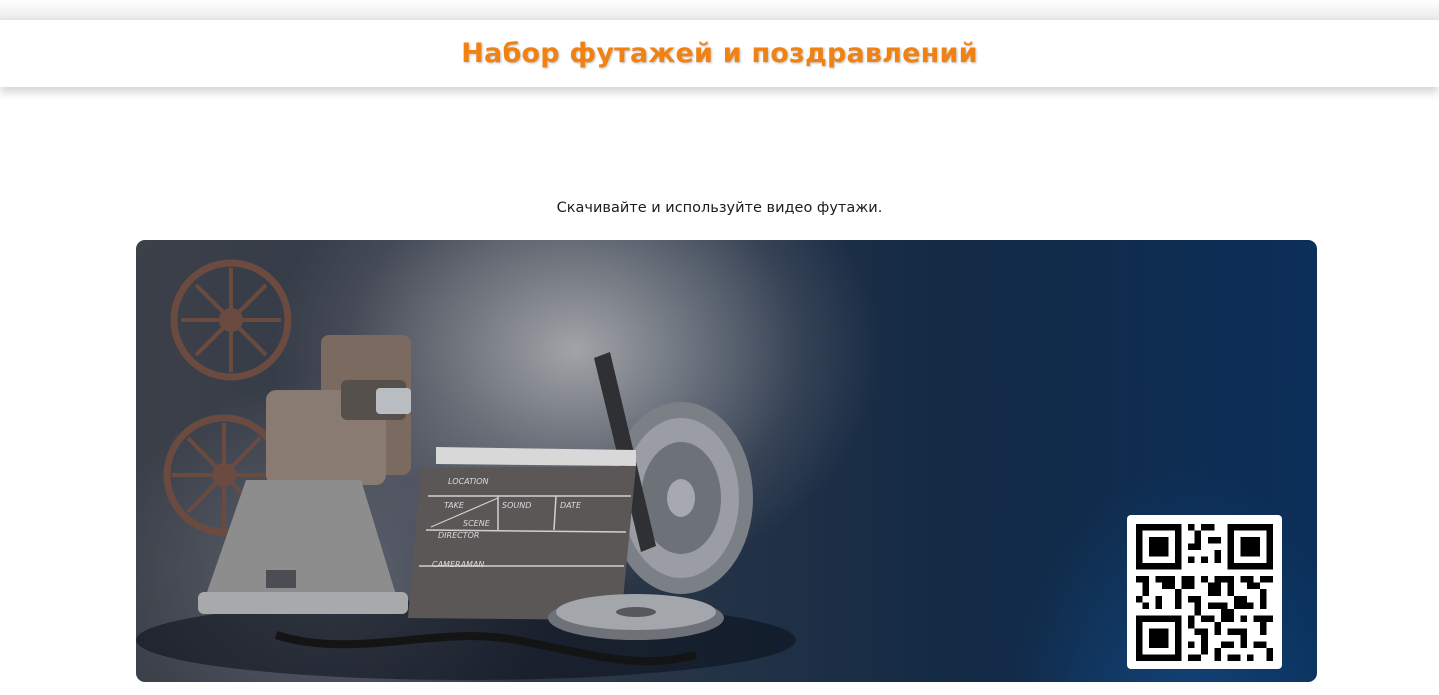  Describe the element at coordinates (468, 481) in the screenshot. I see `clapper-location-label: LOCATION` at that location.